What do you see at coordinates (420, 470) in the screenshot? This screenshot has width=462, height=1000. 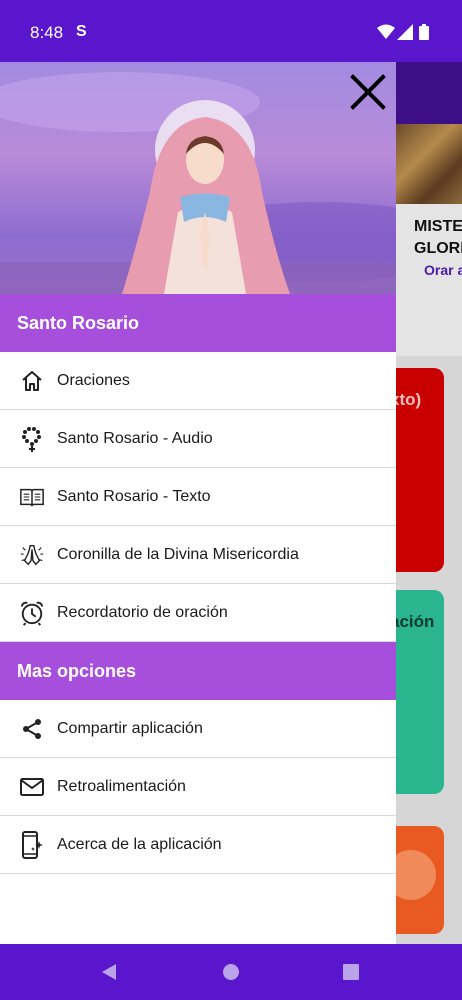 I see `background-tile-text: xto)` at bounding box center [420, 470].